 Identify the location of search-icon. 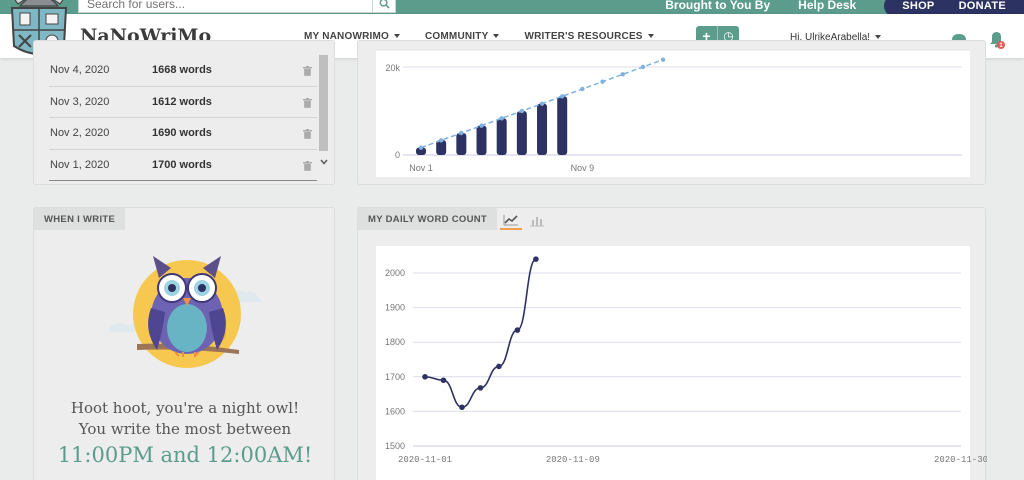
(384, 4).